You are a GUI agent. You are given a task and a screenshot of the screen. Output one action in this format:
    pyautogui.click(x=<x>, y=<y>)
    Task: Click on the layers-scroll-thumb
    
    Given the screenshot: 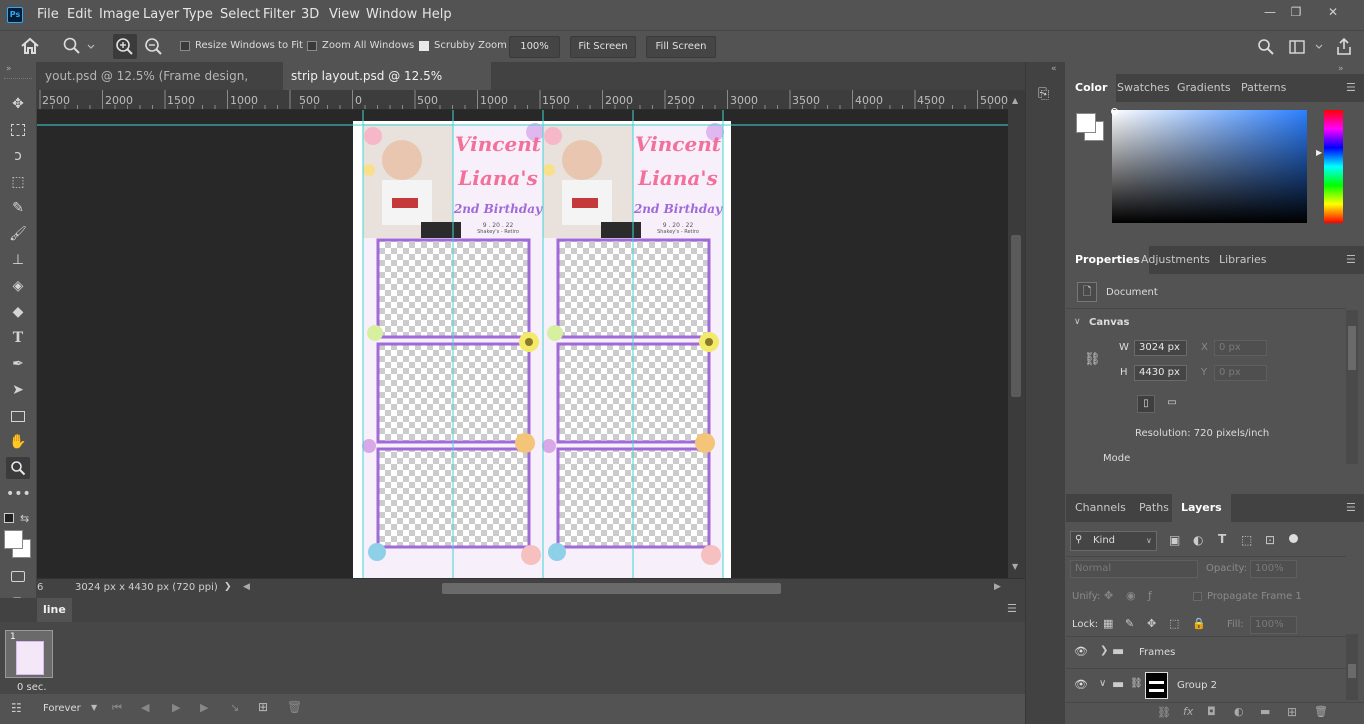 What is the action you would take?
    pyautogui.click(x=1352, y=671)
    